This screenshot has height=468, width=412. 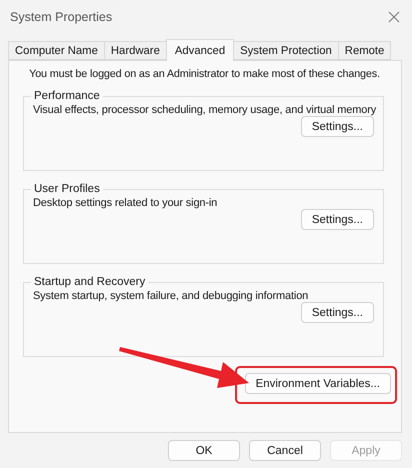 I want to click on group-description: Desktop settings related to your sign-in, so click(x=125, y=203).